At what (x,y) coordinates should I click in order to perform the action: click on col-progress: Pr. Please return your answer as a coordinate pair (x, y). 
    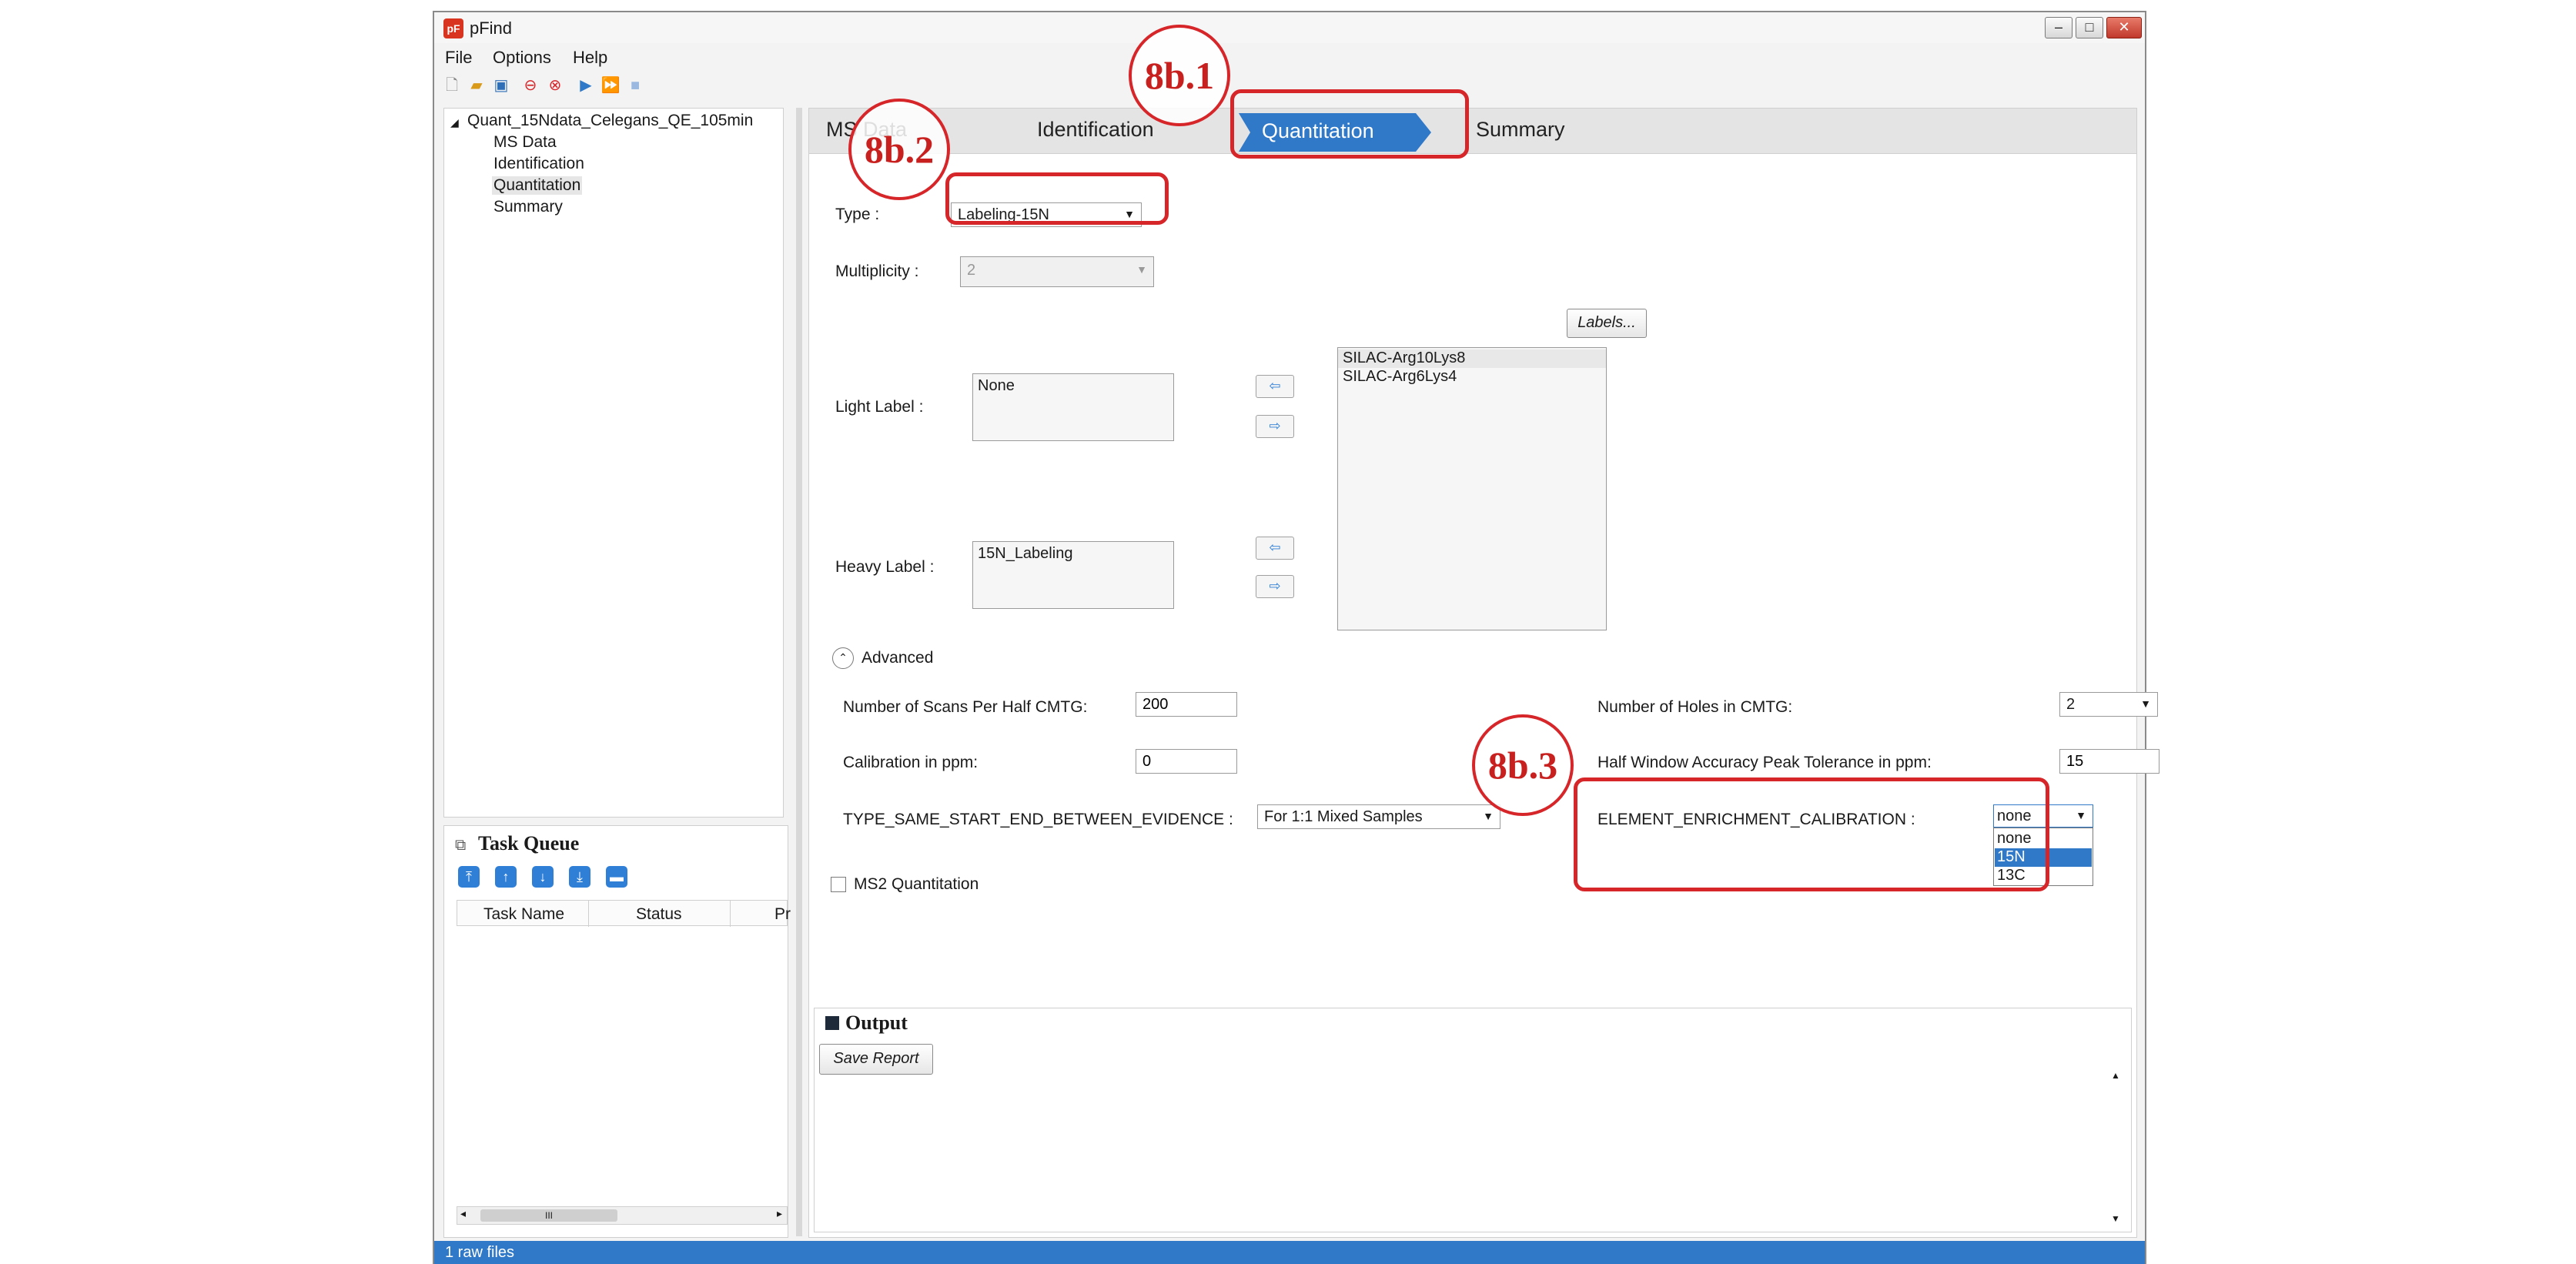
    Looking at the image, I should click on (783, 915).